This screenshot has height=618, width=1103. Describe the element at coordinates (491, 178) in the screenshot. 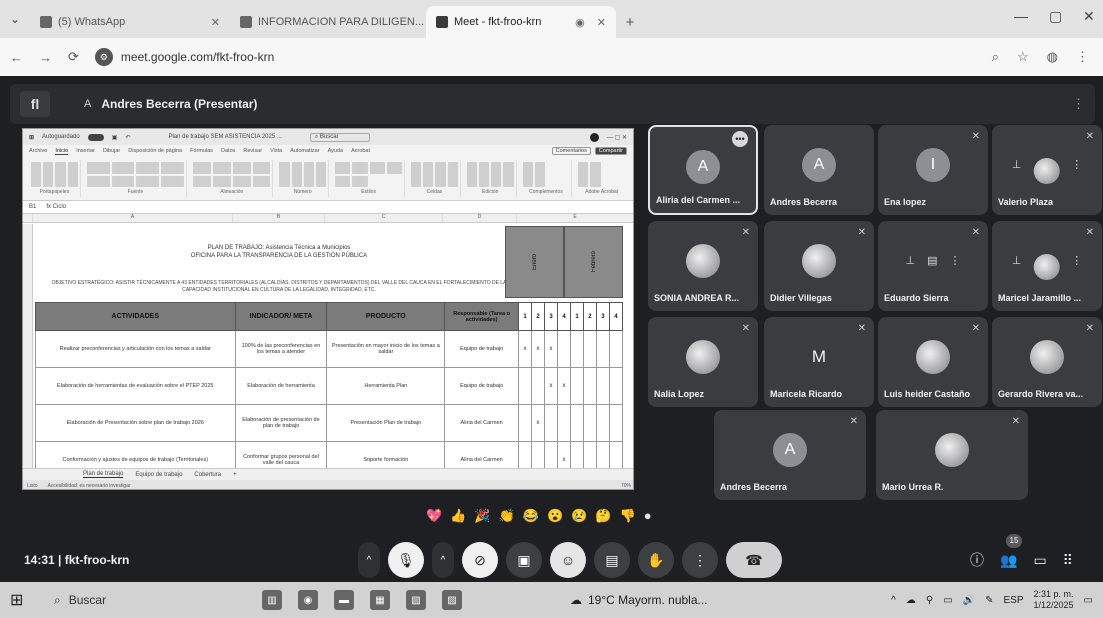

I see `ribbon-group: Edición` at that location.